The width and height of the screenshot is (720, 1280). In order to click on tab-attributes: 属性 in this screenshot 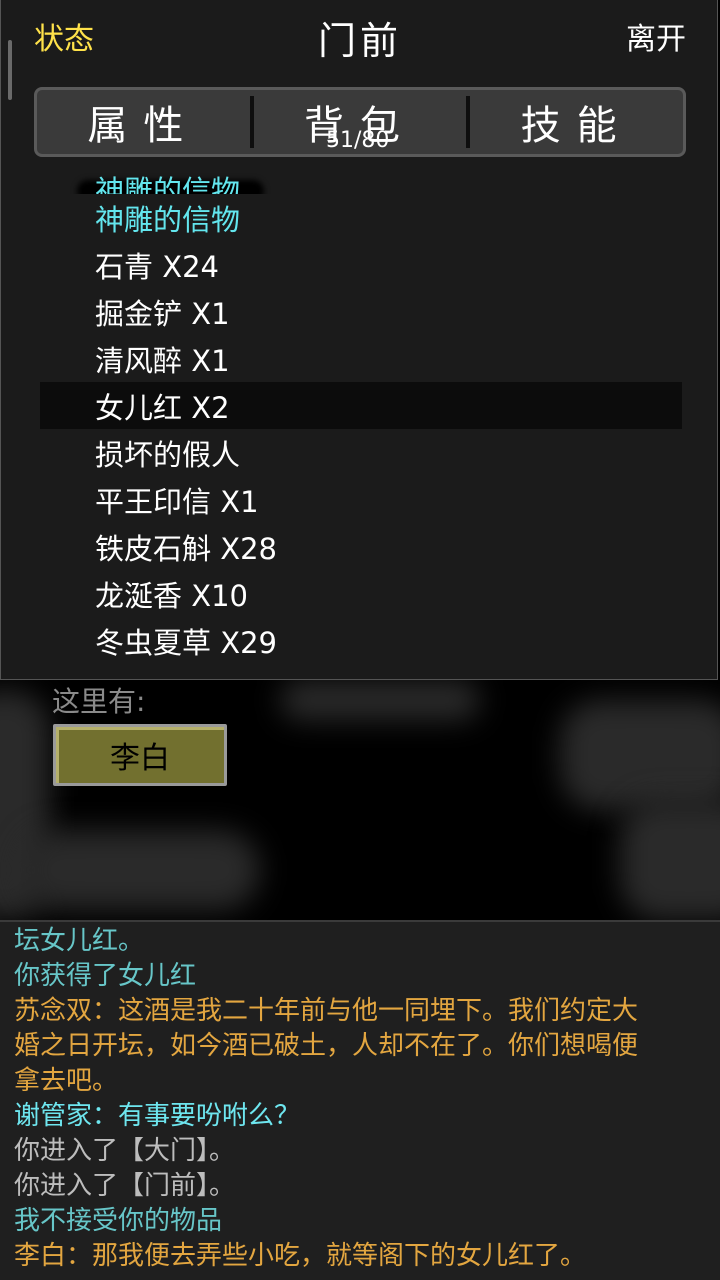, I will do `click(143, 122)`.